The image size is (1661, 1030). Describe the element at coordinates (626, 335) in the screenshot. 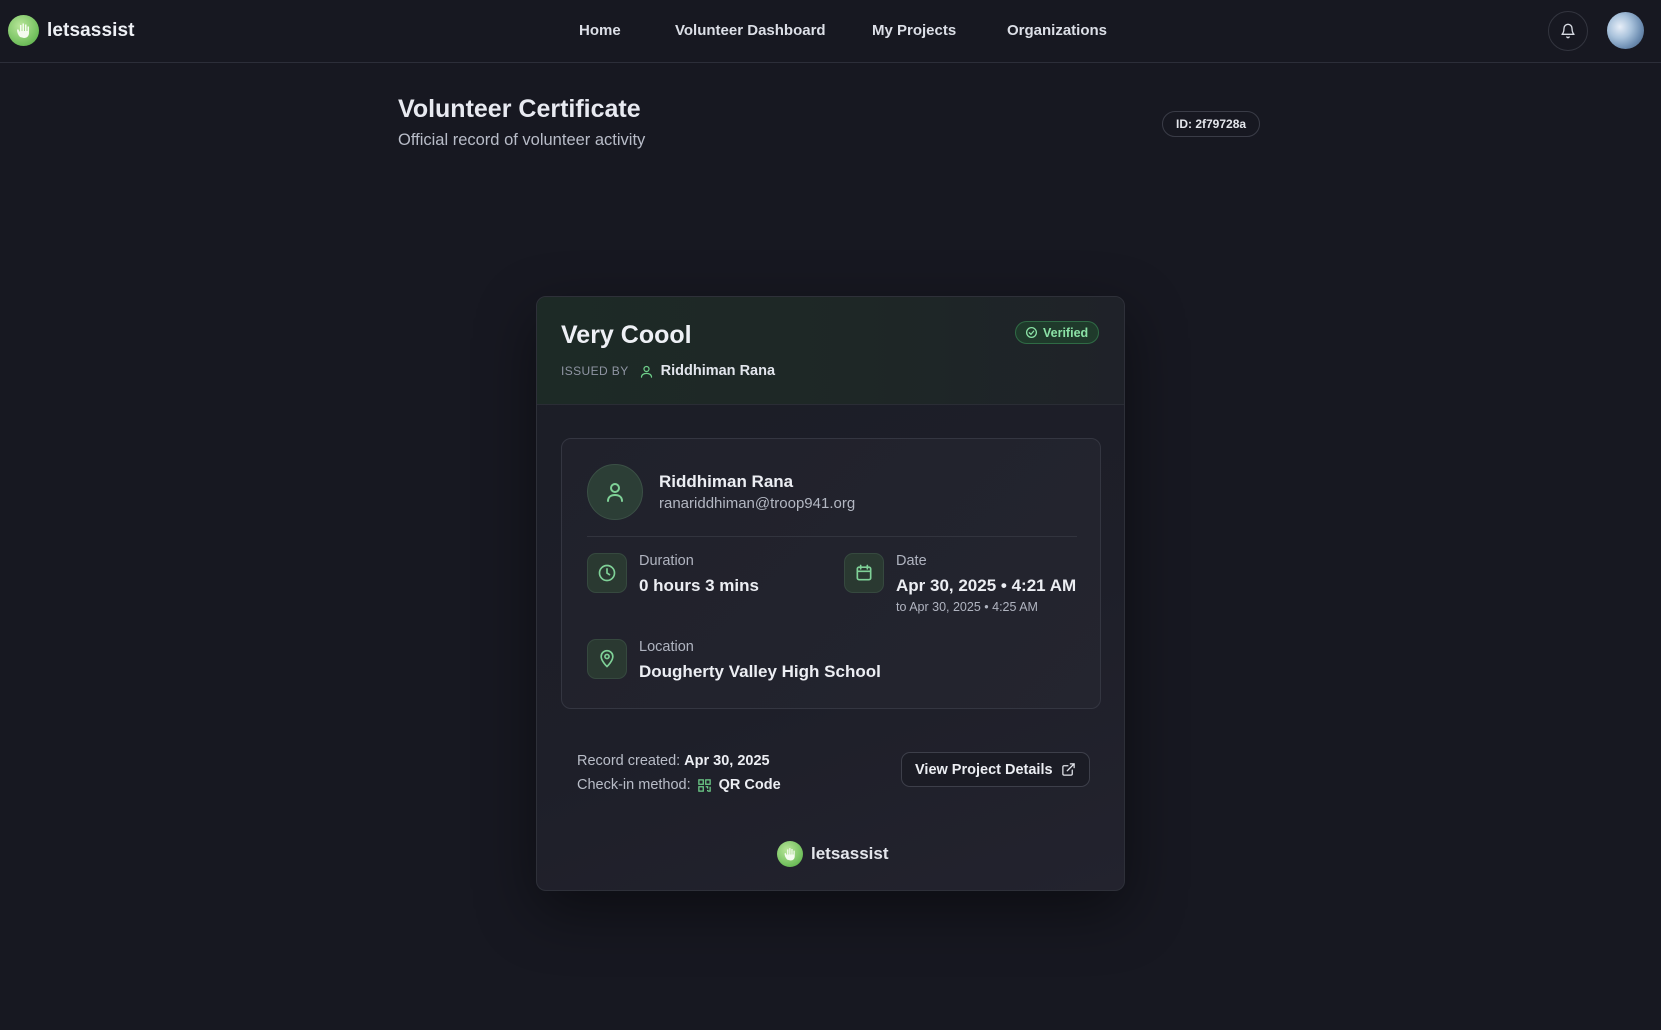

I see `certificate-title: Very Coool` at that location.